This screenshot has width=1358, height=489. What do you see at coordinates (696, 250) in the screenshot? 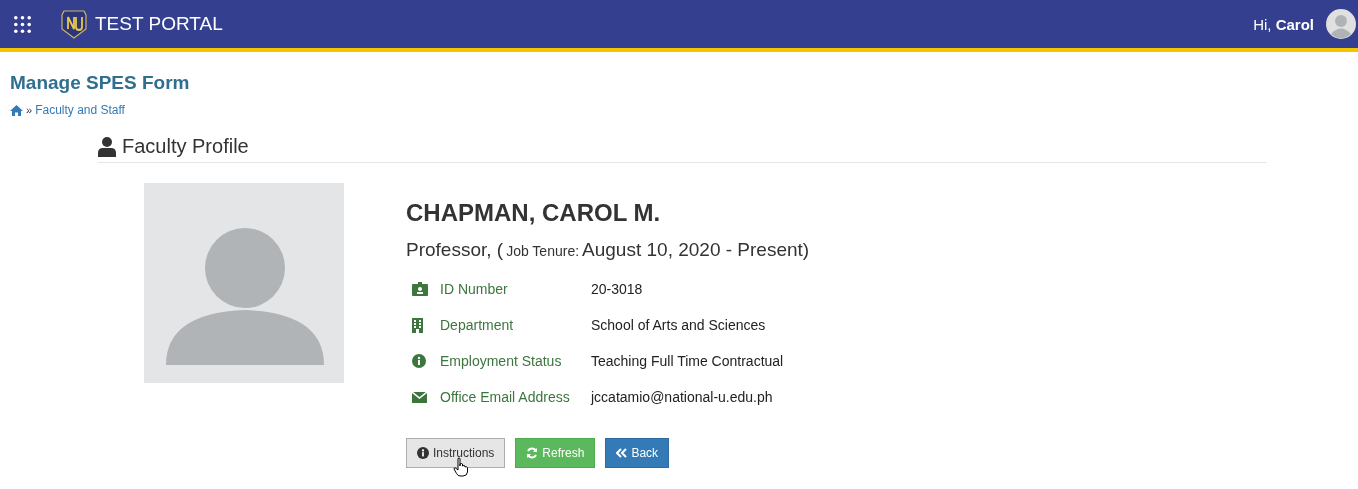
I see `position-tenure-text: August 10, 2020 - Present)` at bounding box center [696, 250].